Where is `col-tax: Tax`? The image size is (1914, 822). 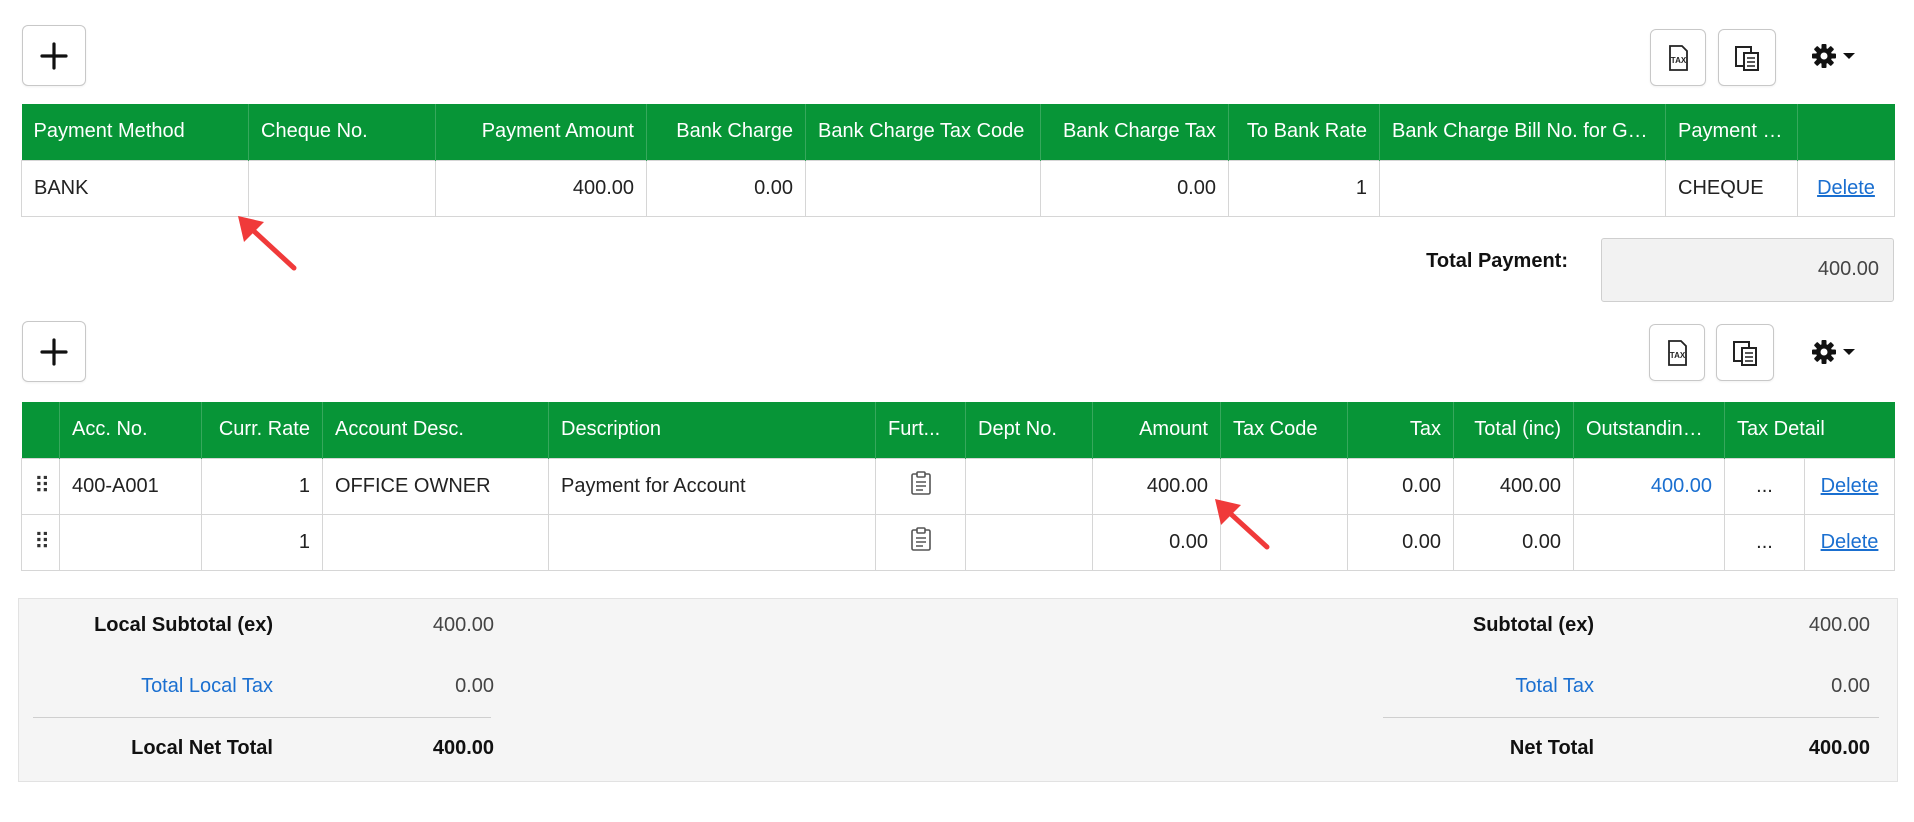
col-tax: Tax is located at coordinates (1400, 430).